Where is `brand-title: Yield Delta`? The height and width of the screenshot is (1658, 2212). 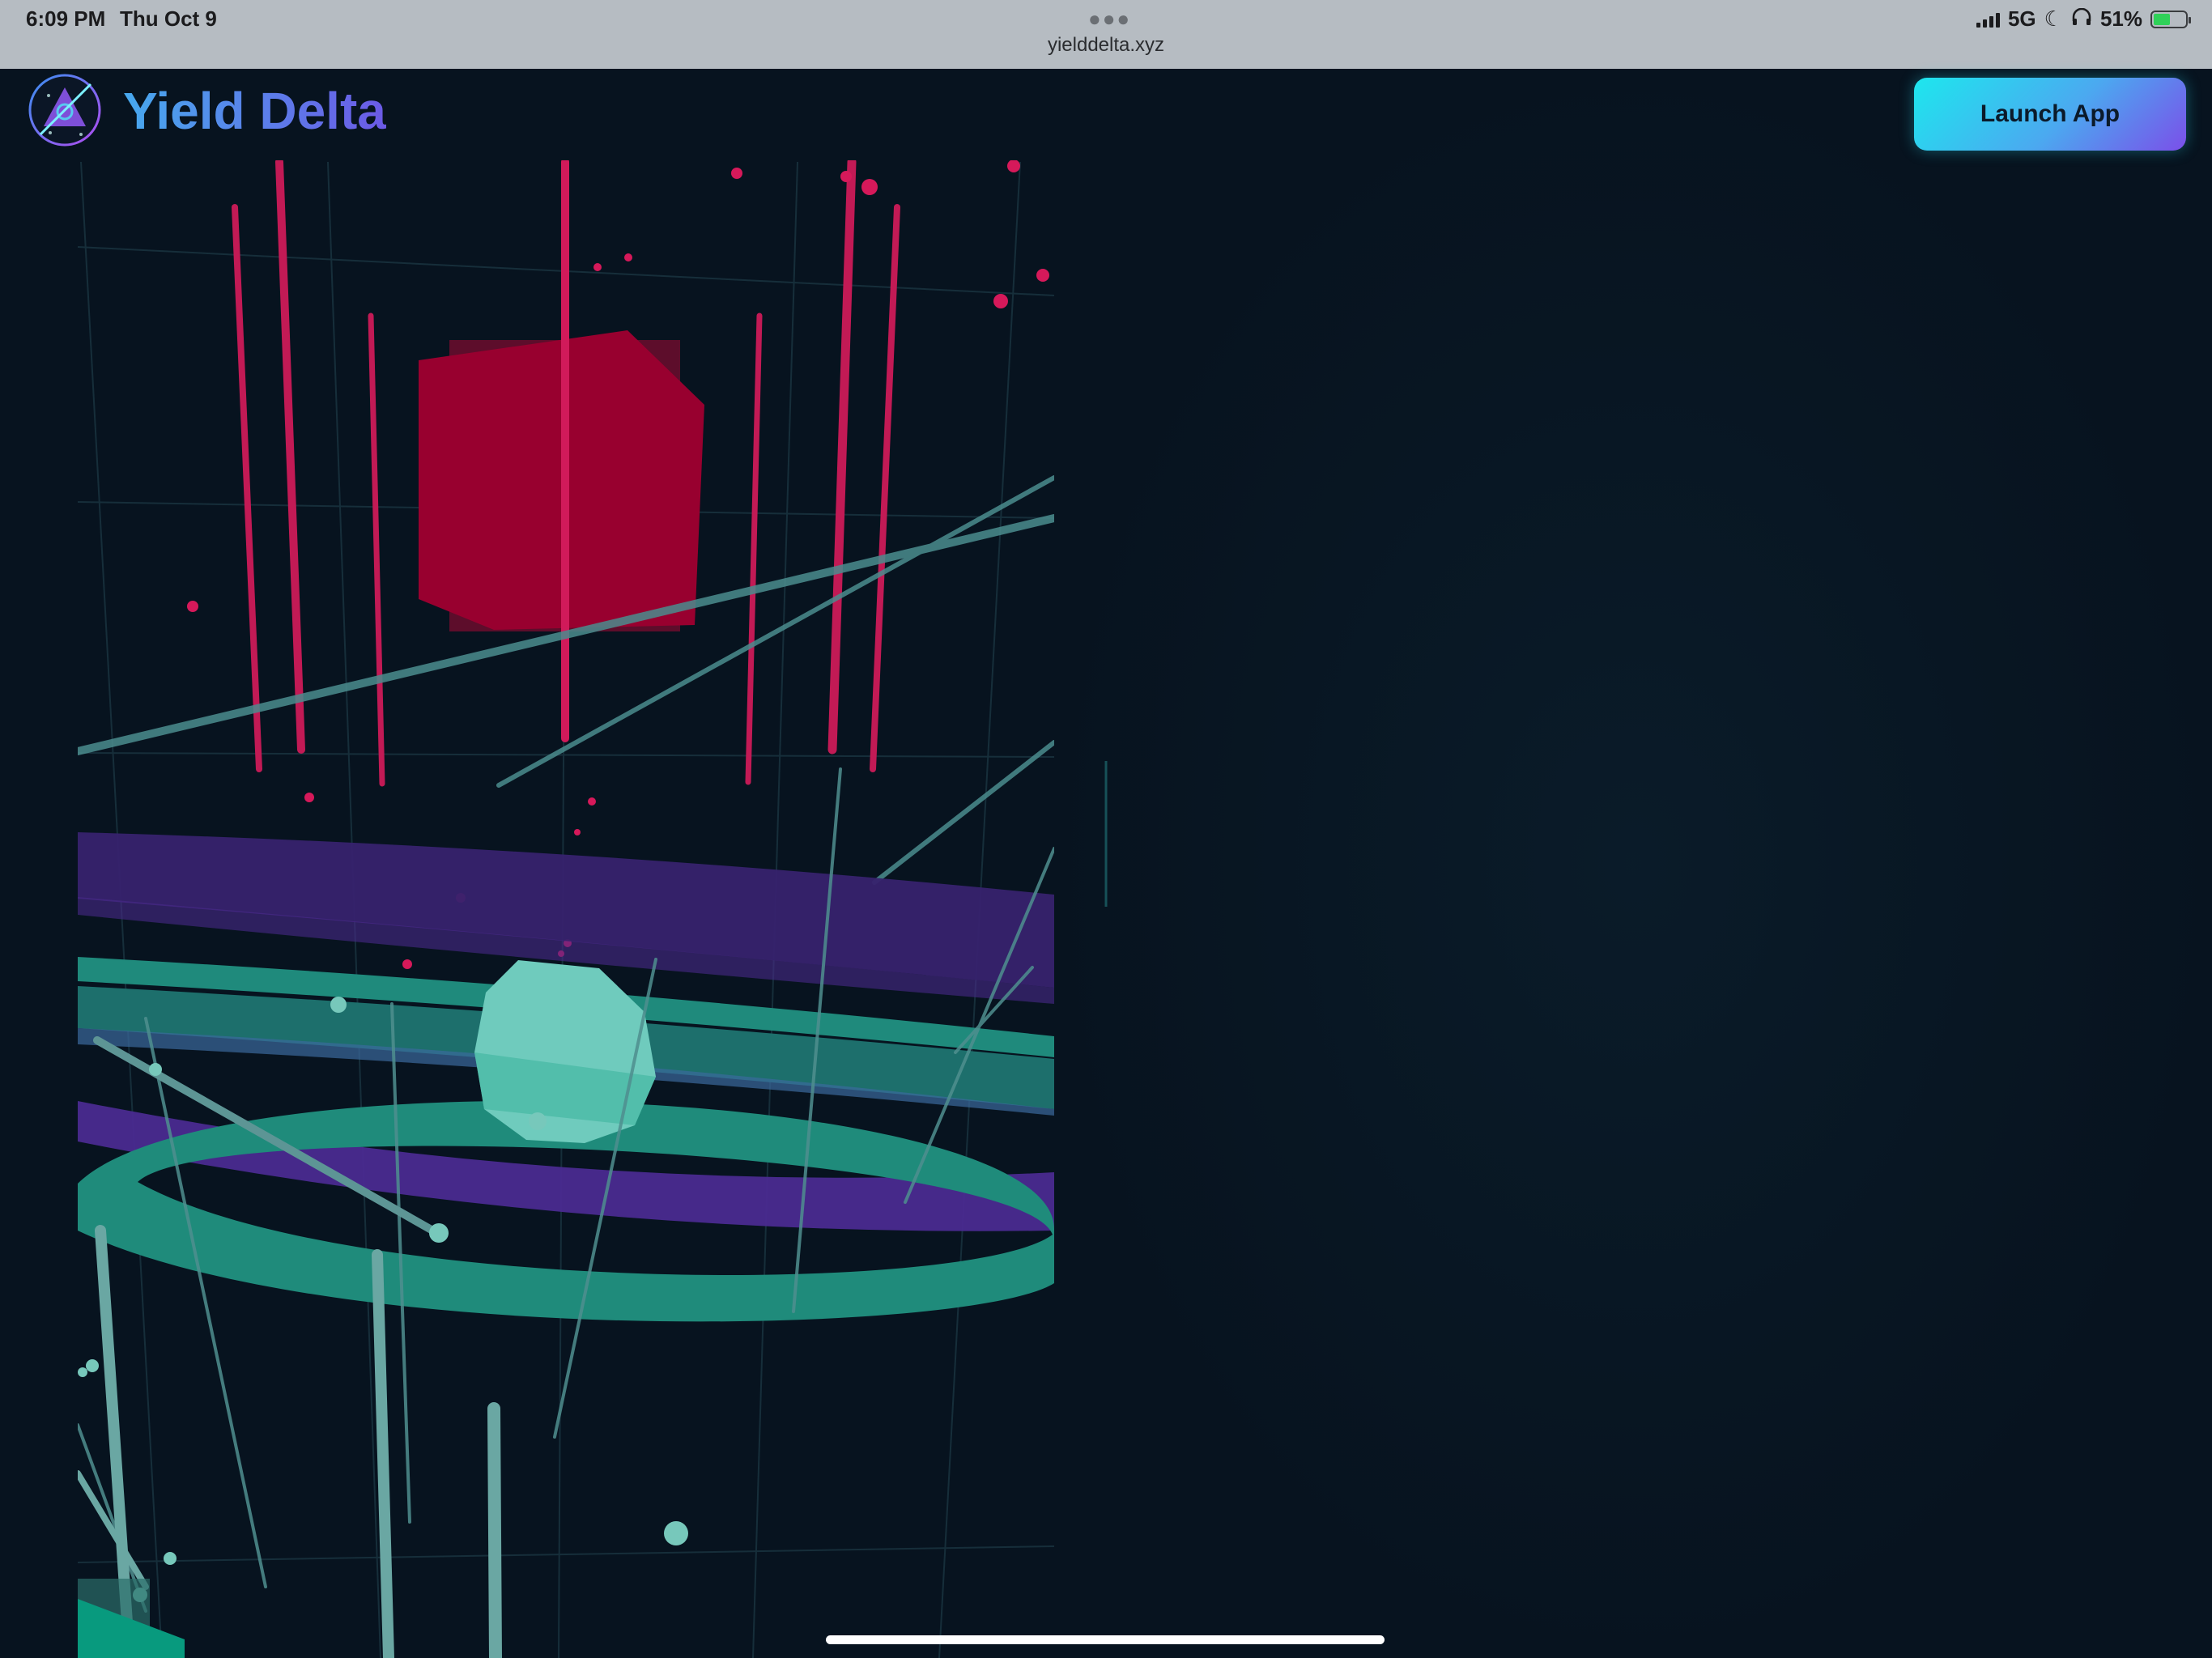 brand-title: Yield Delta is located at coordinates (255, 111).